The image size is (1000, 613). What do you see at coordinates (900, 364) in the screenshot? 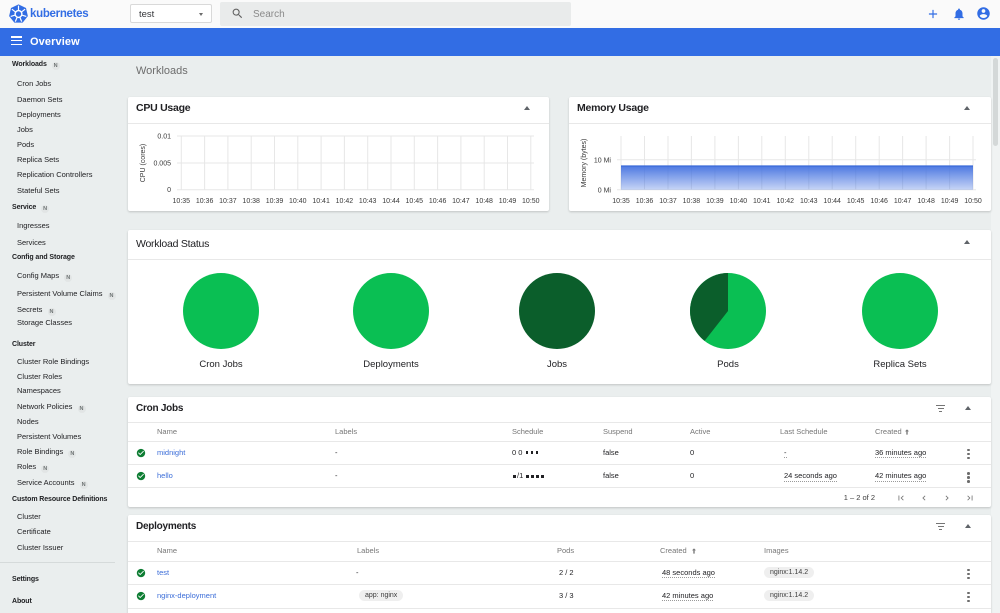
I see `svg-text: Replica Sets` at bounding box center [900, 364].